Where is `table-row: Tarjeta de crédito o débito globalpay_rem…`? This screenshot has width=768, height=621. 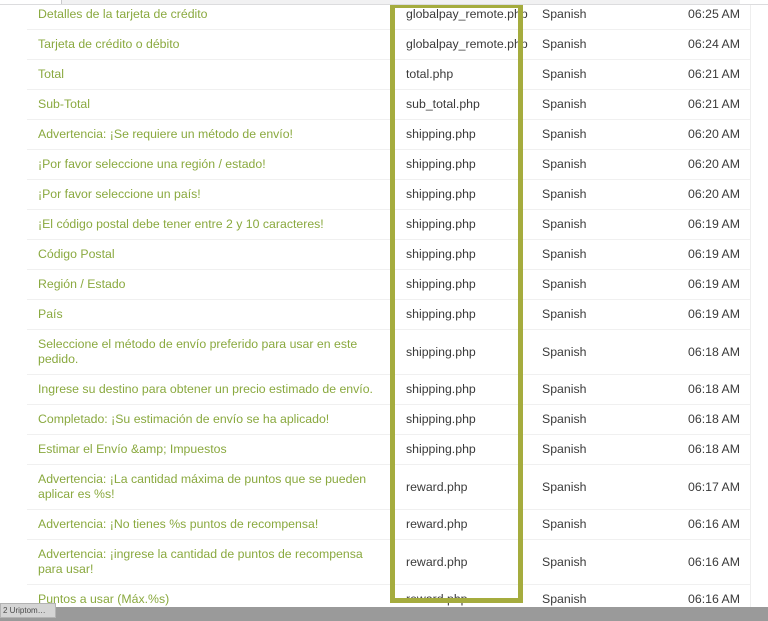 table-row: Tarjeta de crédito o débito globalpay_rem… is located at coordinates (388, 44).